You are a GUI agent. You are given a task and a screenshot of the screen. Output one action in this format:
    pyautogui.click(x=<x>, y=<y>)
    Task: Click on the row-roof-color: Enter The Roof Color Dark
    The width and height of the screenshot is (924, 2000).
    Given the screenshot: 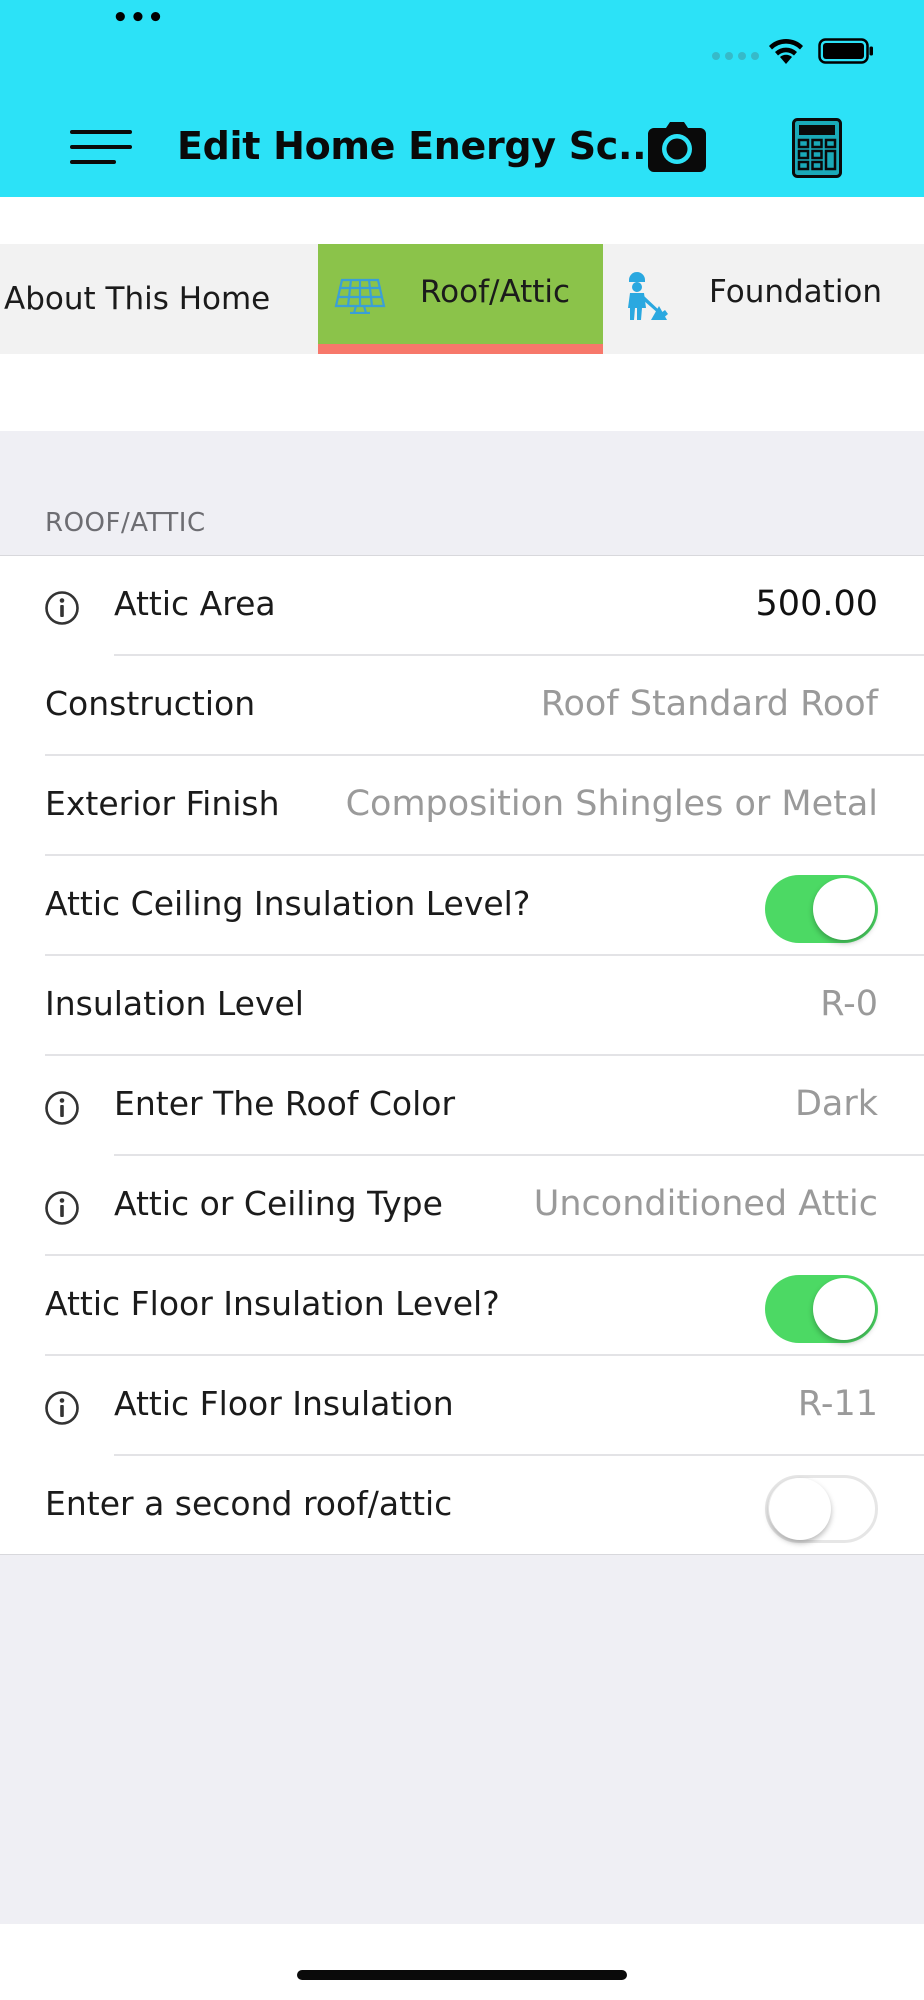 What is the action you would take?
    pyautogui.click(x=462, y=1106)
    